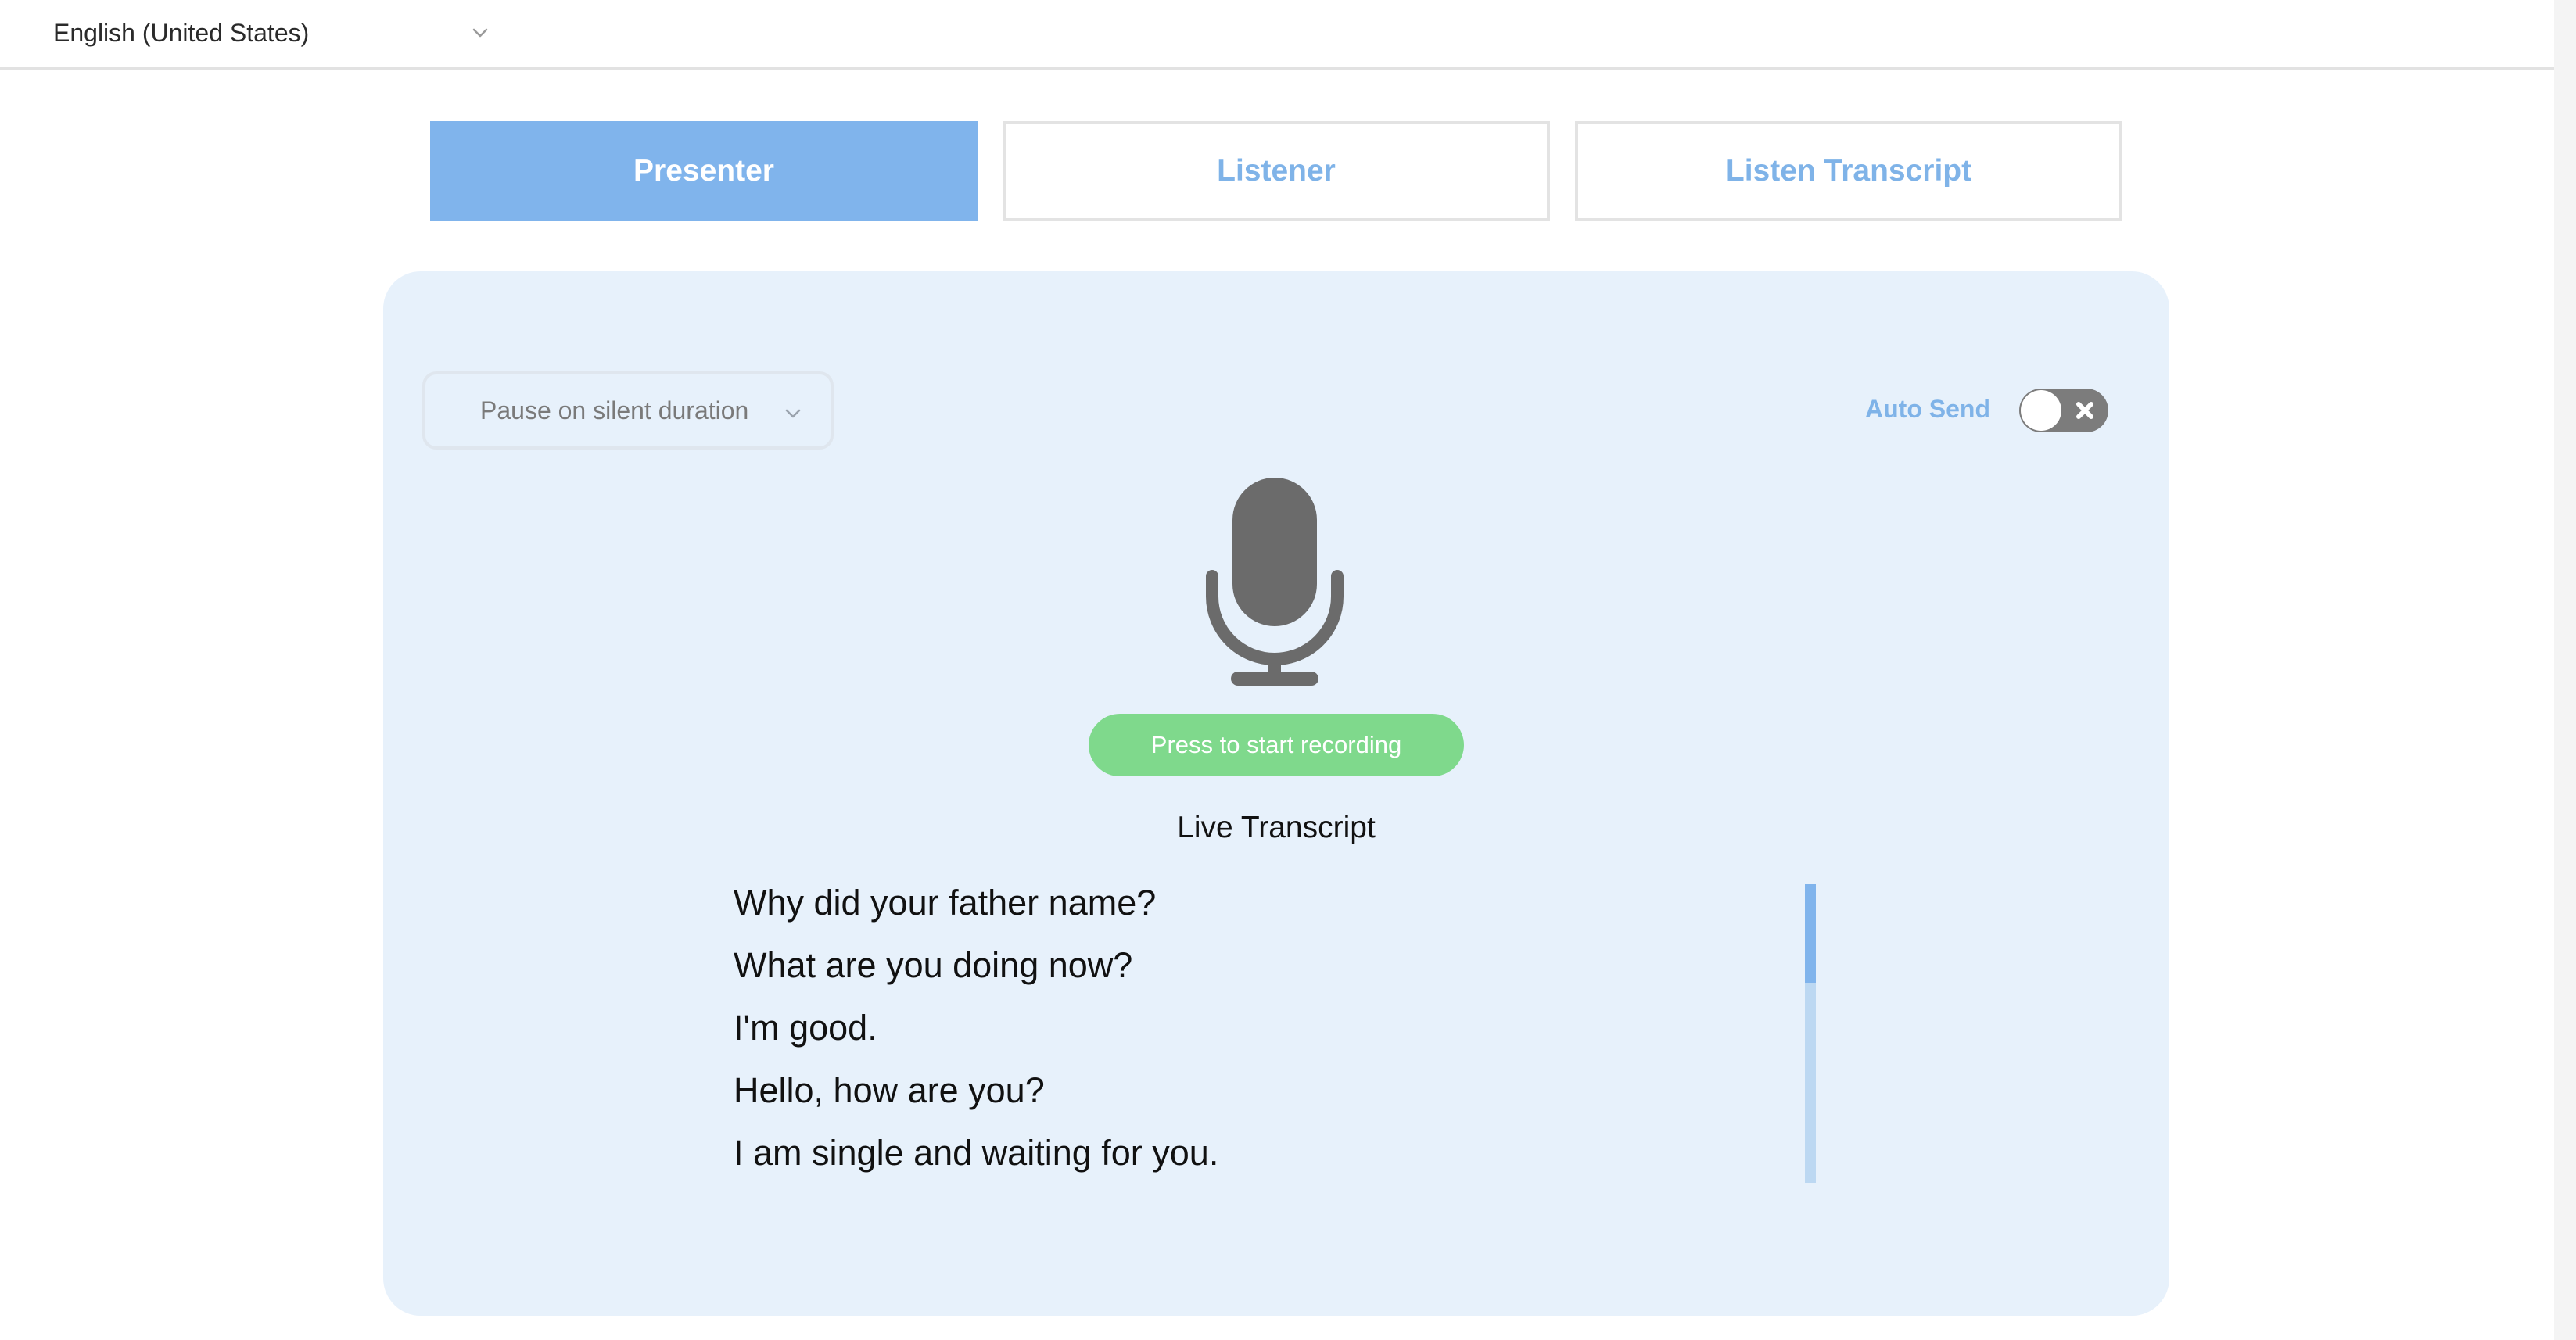 This screenshot has width=2576, height=1340. I want to click on auto-send-label: Auto Send, so click(1927, 409).